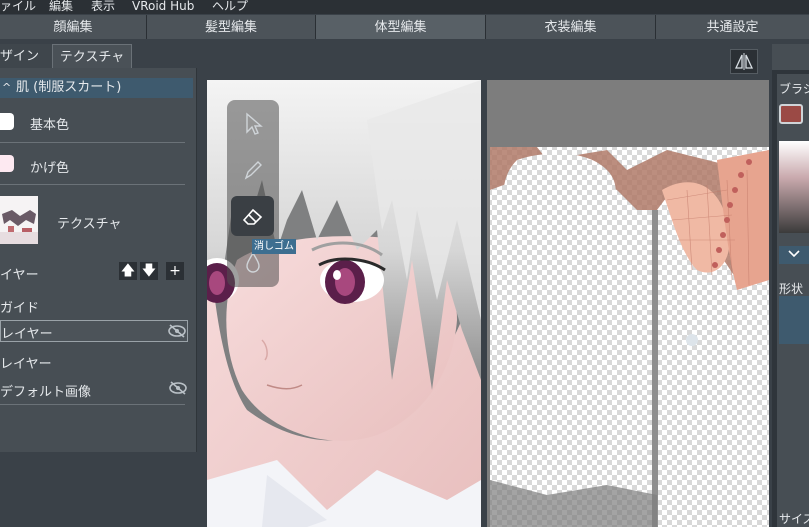 The height and width of the screenshot is (527, 809). I want to click on symmetry-icon, so click(744, 61).